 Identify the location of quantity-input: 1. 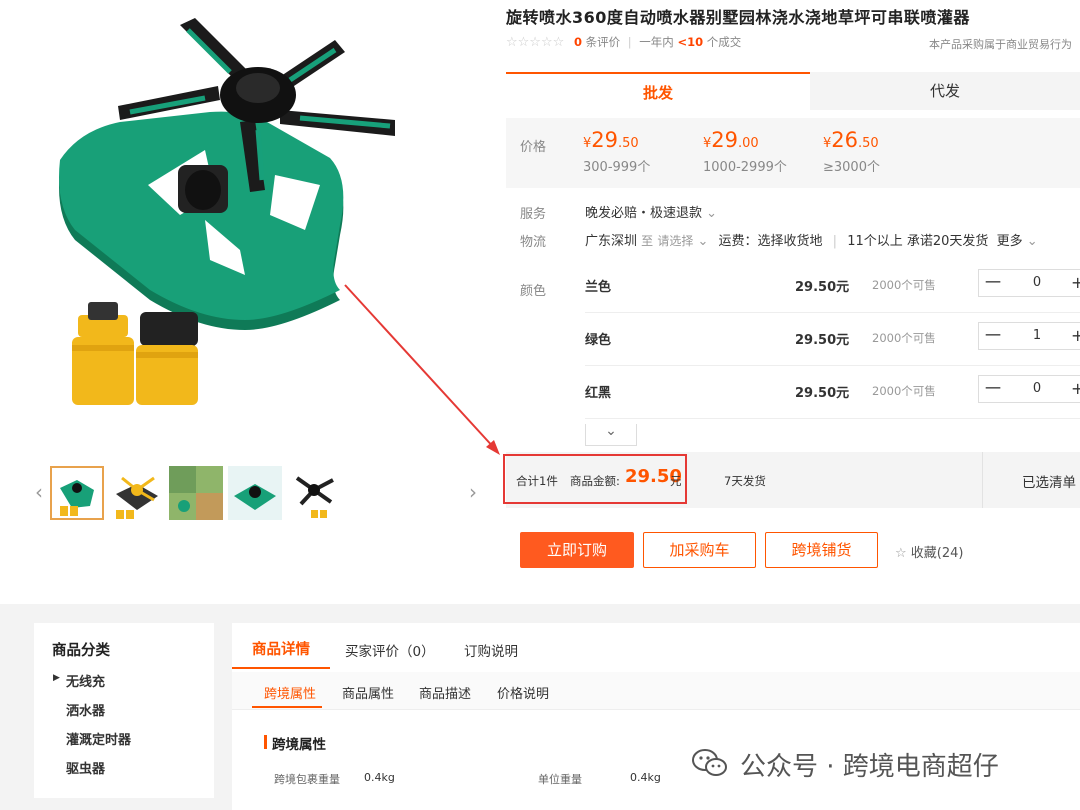
(1037, 336).